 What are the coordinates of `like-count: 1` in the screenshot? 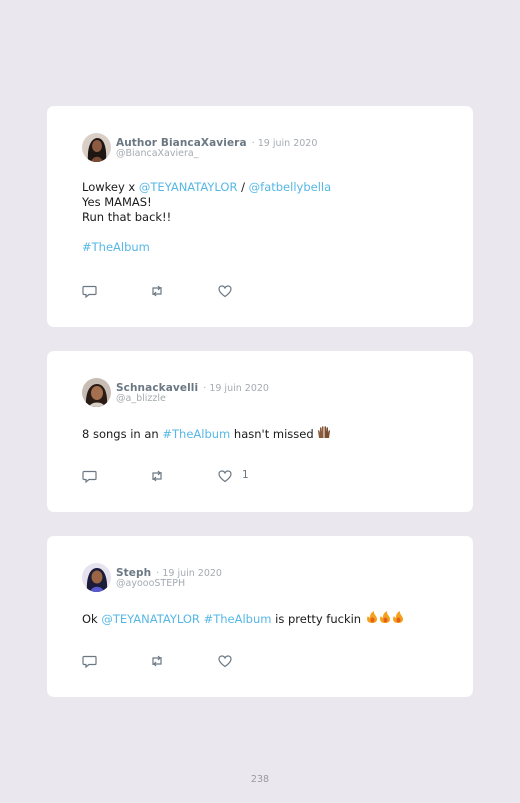 It's located at (245, 475).